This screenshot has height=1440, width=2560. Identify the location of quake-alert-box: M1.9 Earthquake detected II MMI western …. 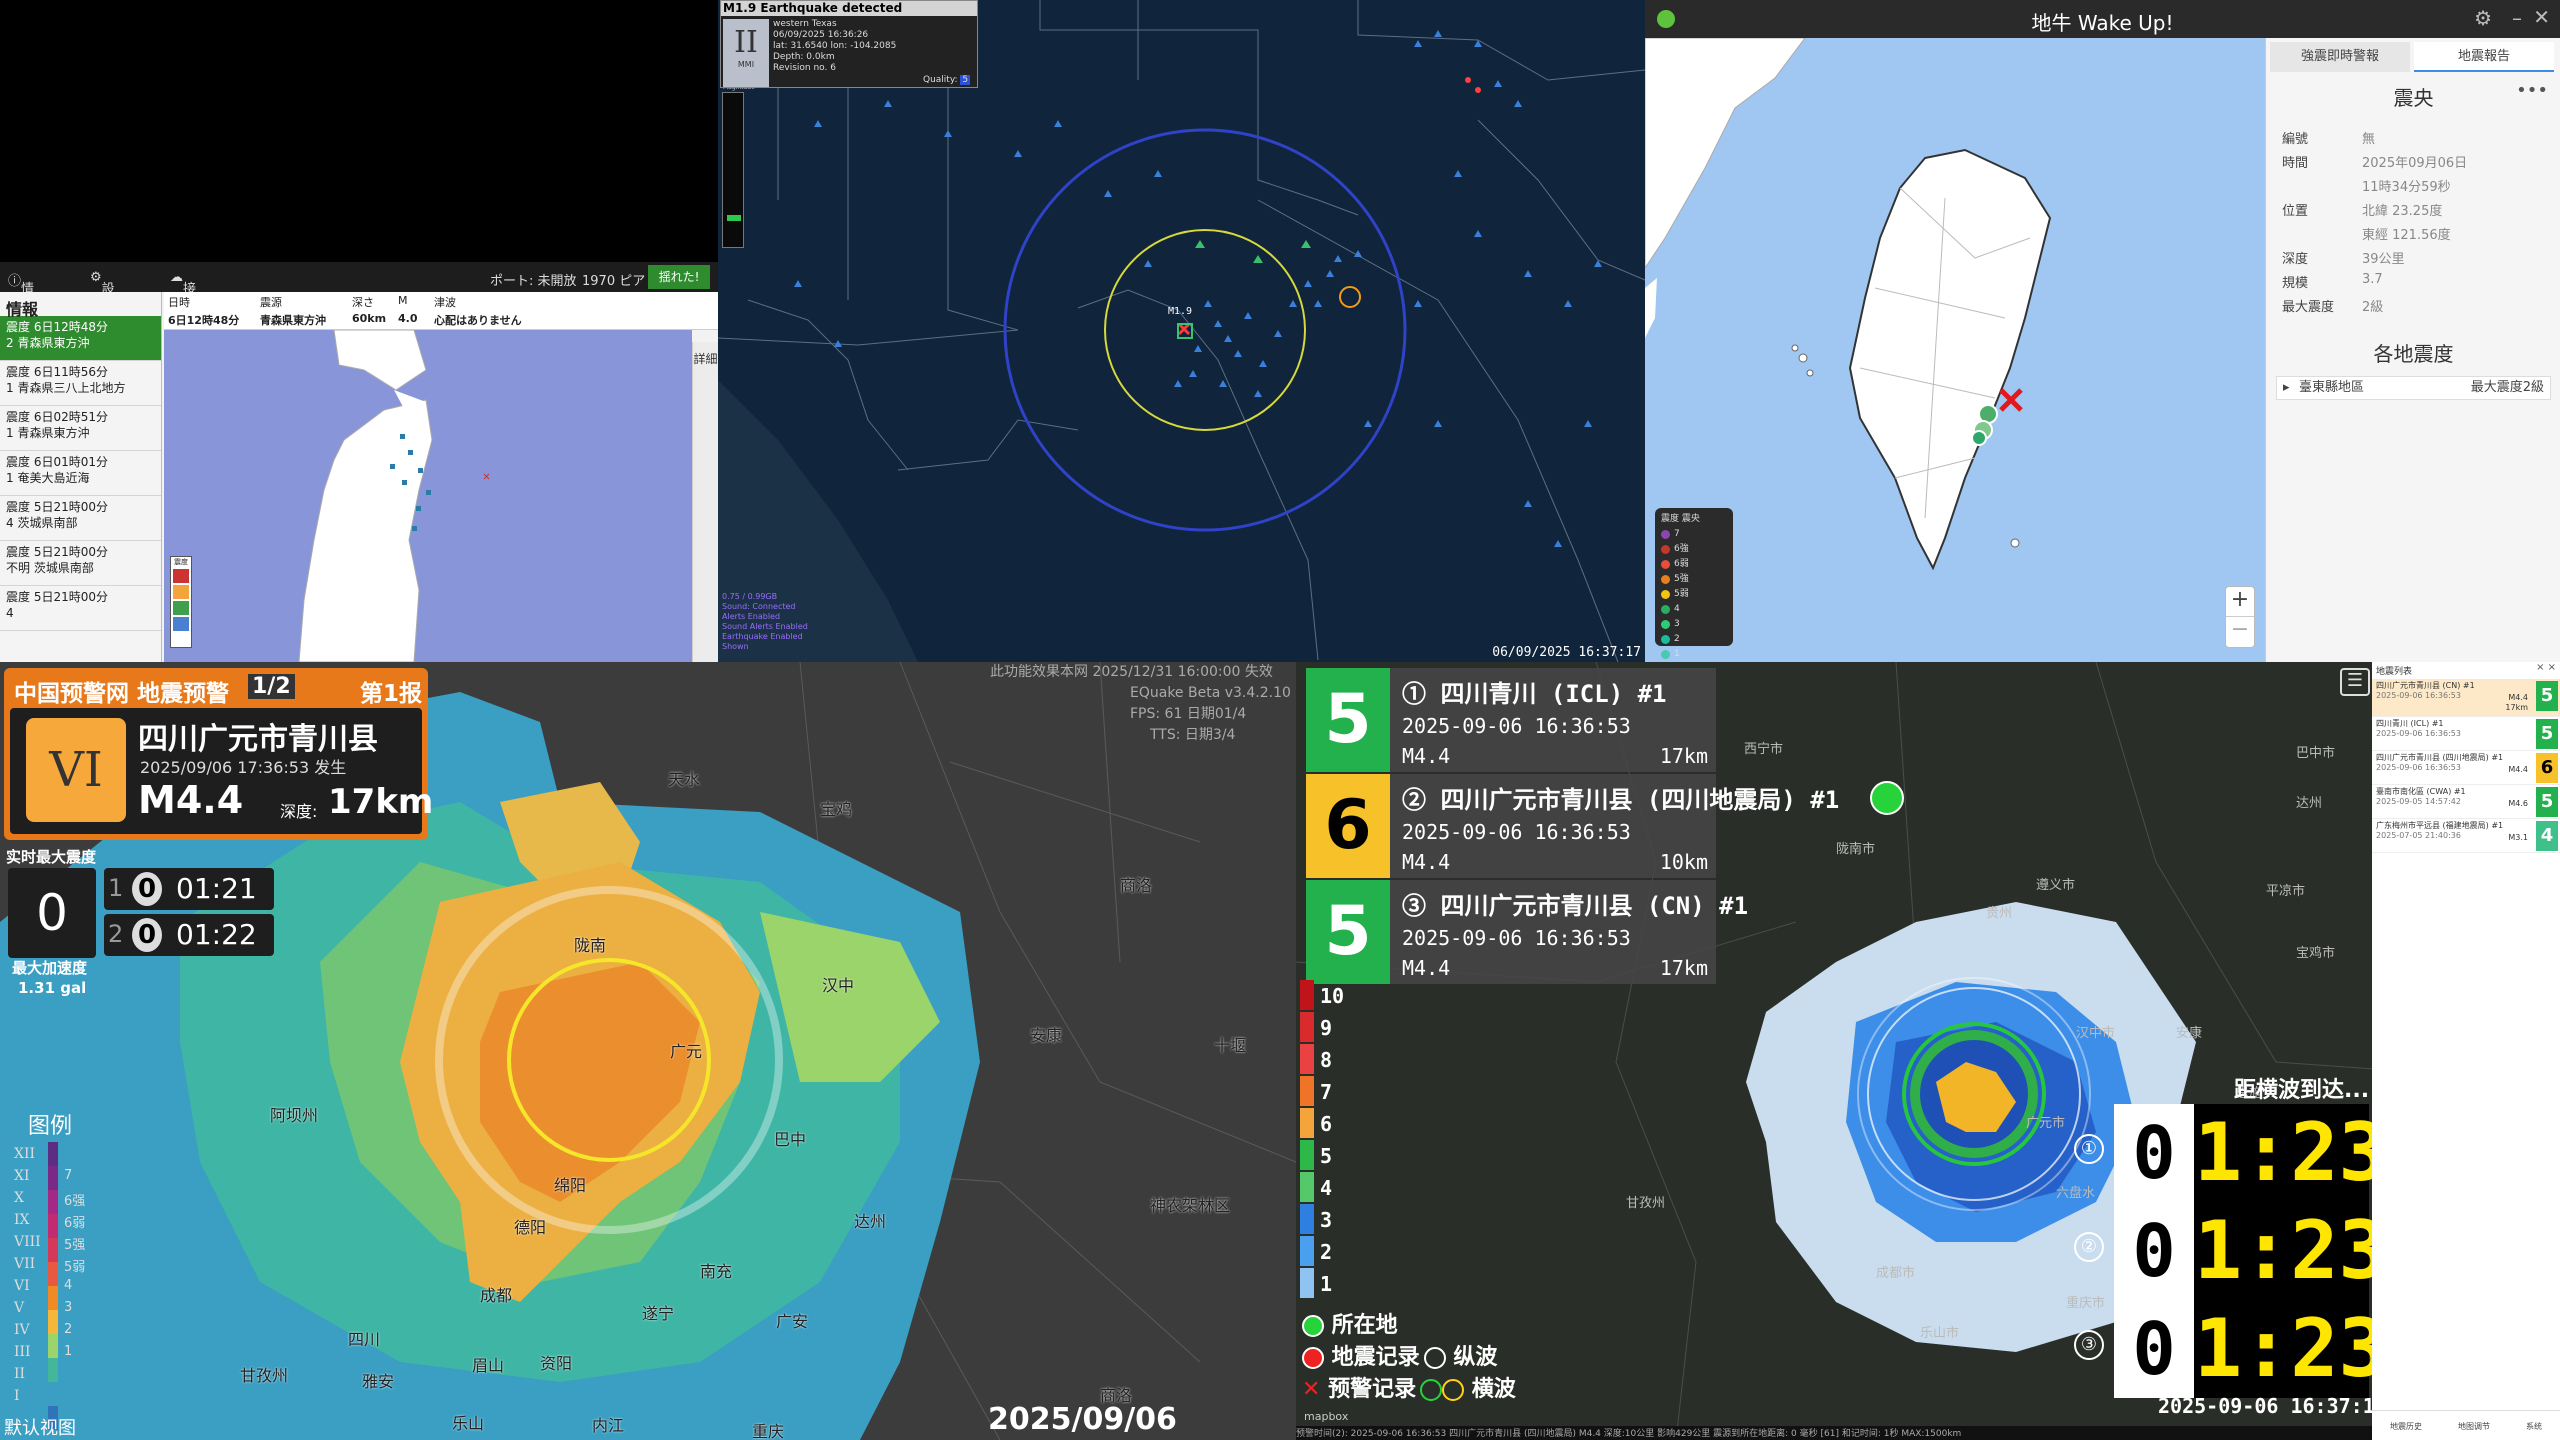
(849, 44).